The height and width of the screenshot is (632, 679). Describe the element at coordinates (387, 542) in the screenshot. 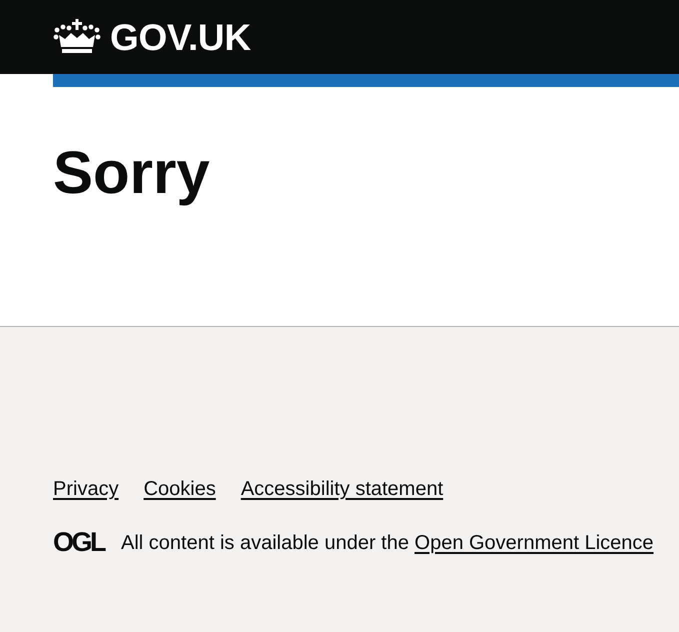

I see `licence-text: All content is available under the Open Government Licence` at that location.